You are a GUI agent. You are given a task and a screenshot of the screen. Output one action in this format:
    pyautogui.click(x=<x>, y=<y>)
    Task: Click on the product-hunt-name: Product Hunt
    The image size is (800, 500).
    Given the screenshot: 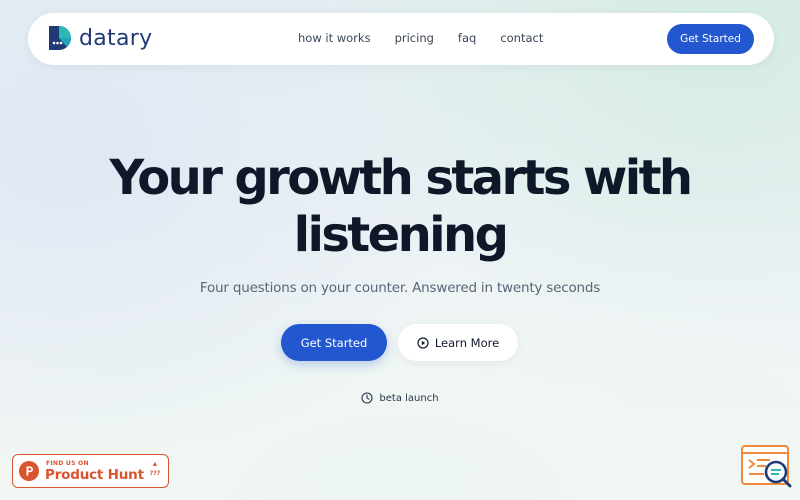 What is the action you would take?
    pyautogui.click(x=94, y=475)
    